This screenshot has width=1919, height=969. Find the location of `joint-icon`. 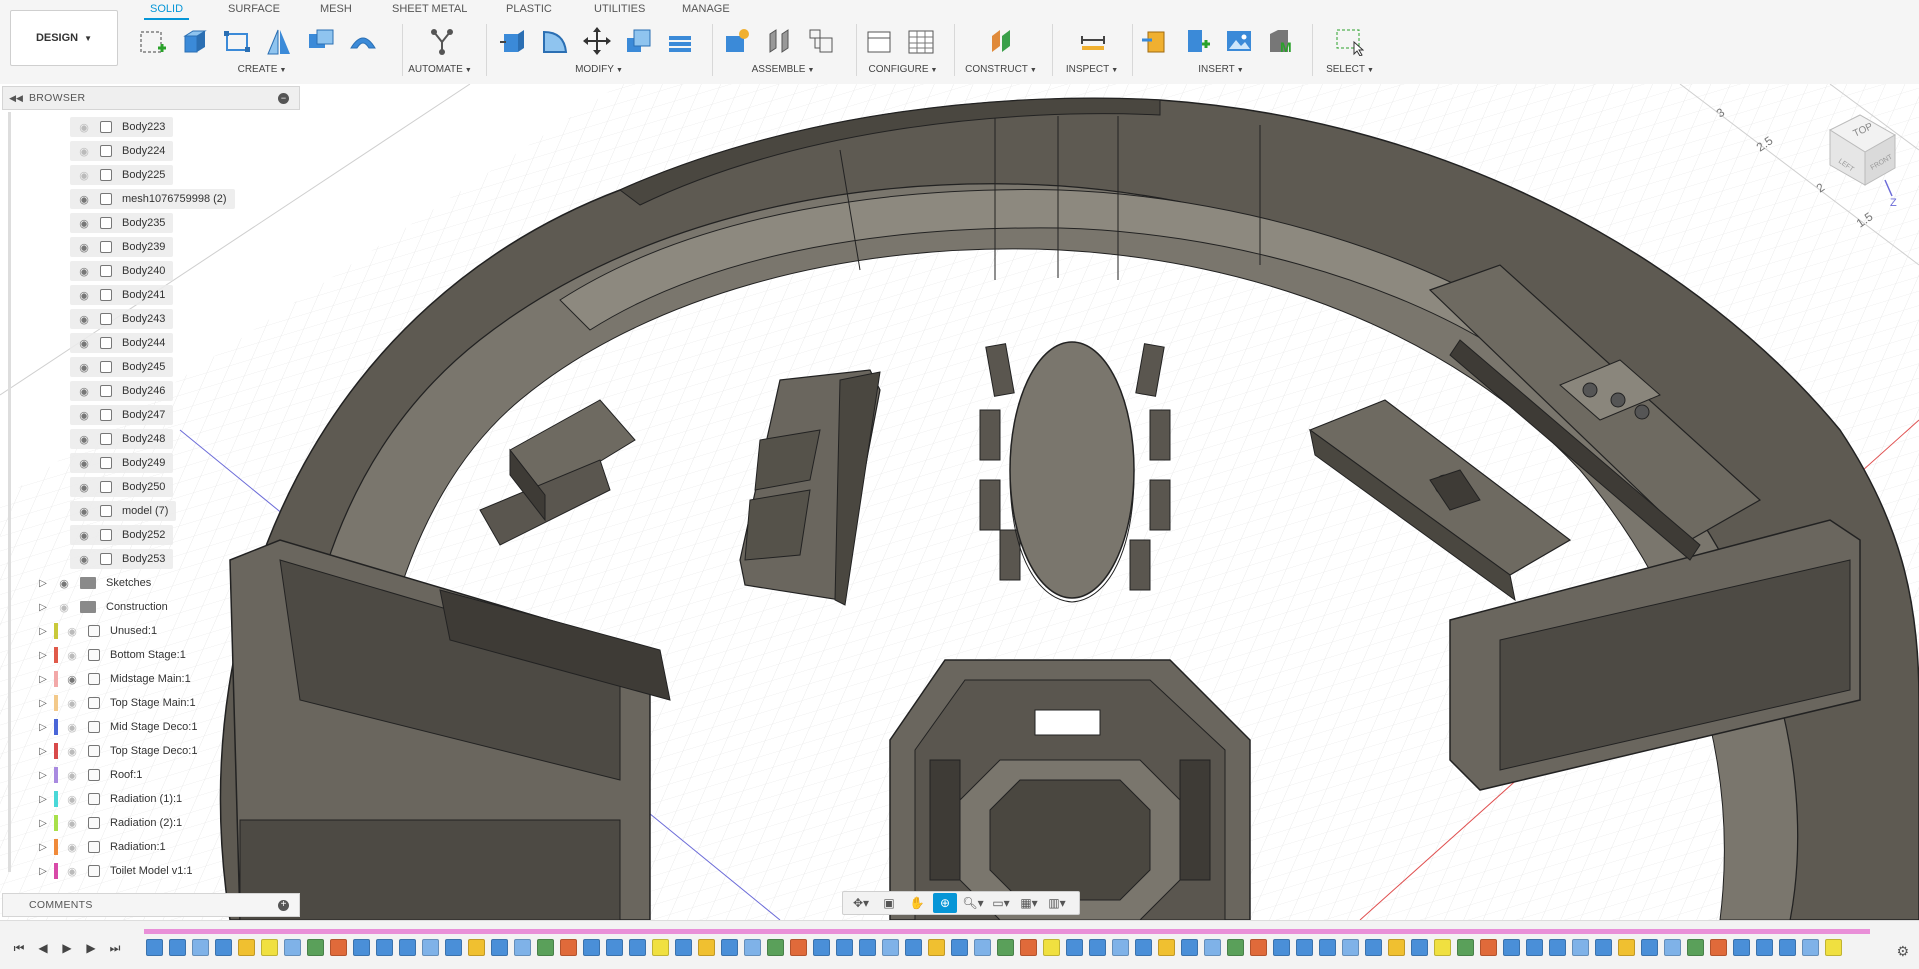

joint-icon is located at coordinates (779, 41).